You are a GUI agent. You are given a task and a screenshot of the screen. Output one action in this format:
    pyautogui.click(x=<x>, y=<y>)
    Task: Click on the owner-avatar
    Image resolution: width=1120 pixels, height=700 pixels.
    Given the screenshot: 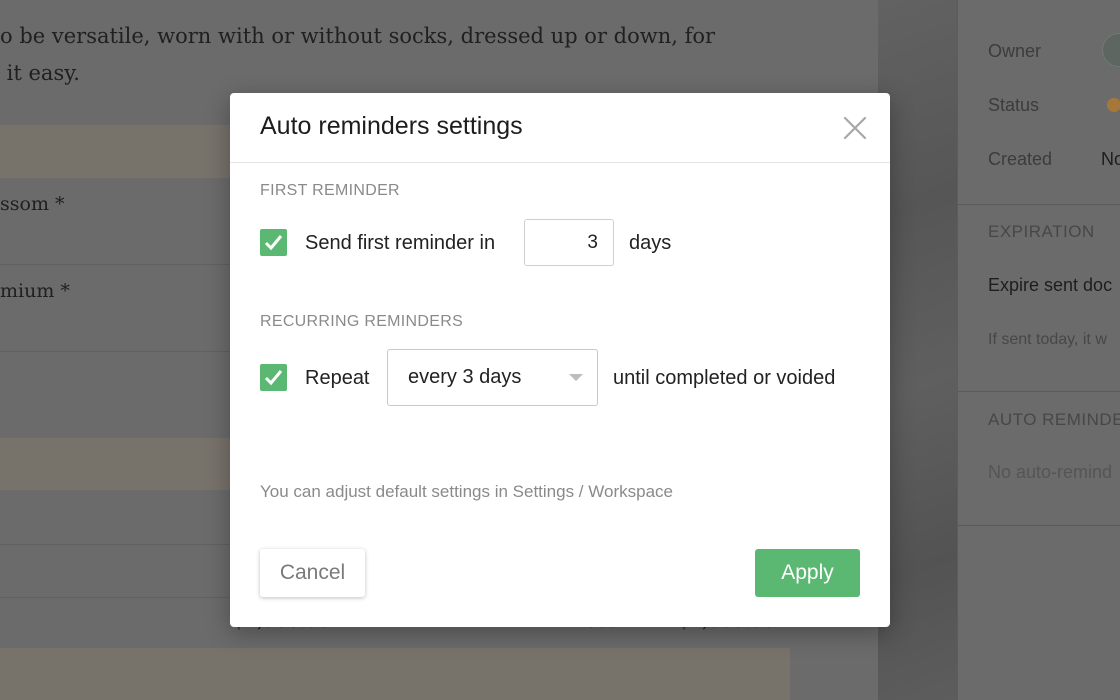 What is the action you would take?
    pyautogui.click(x=1111, y=50)
    